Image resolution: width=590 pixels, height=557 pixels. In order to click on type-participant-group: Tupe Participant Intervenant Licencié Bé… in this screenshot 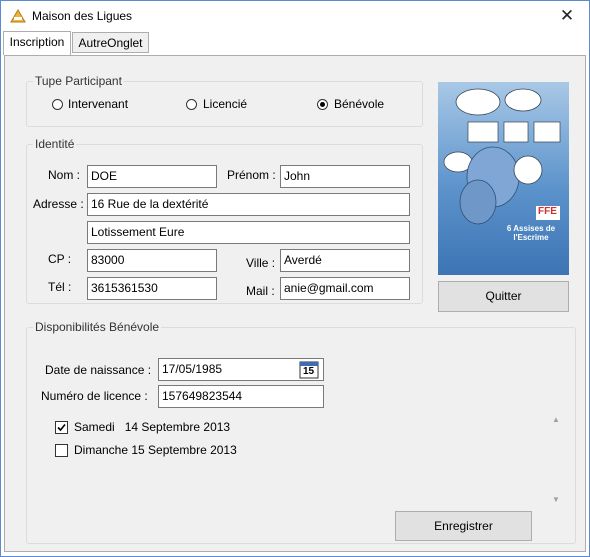, I will do `click(224, 100)`.